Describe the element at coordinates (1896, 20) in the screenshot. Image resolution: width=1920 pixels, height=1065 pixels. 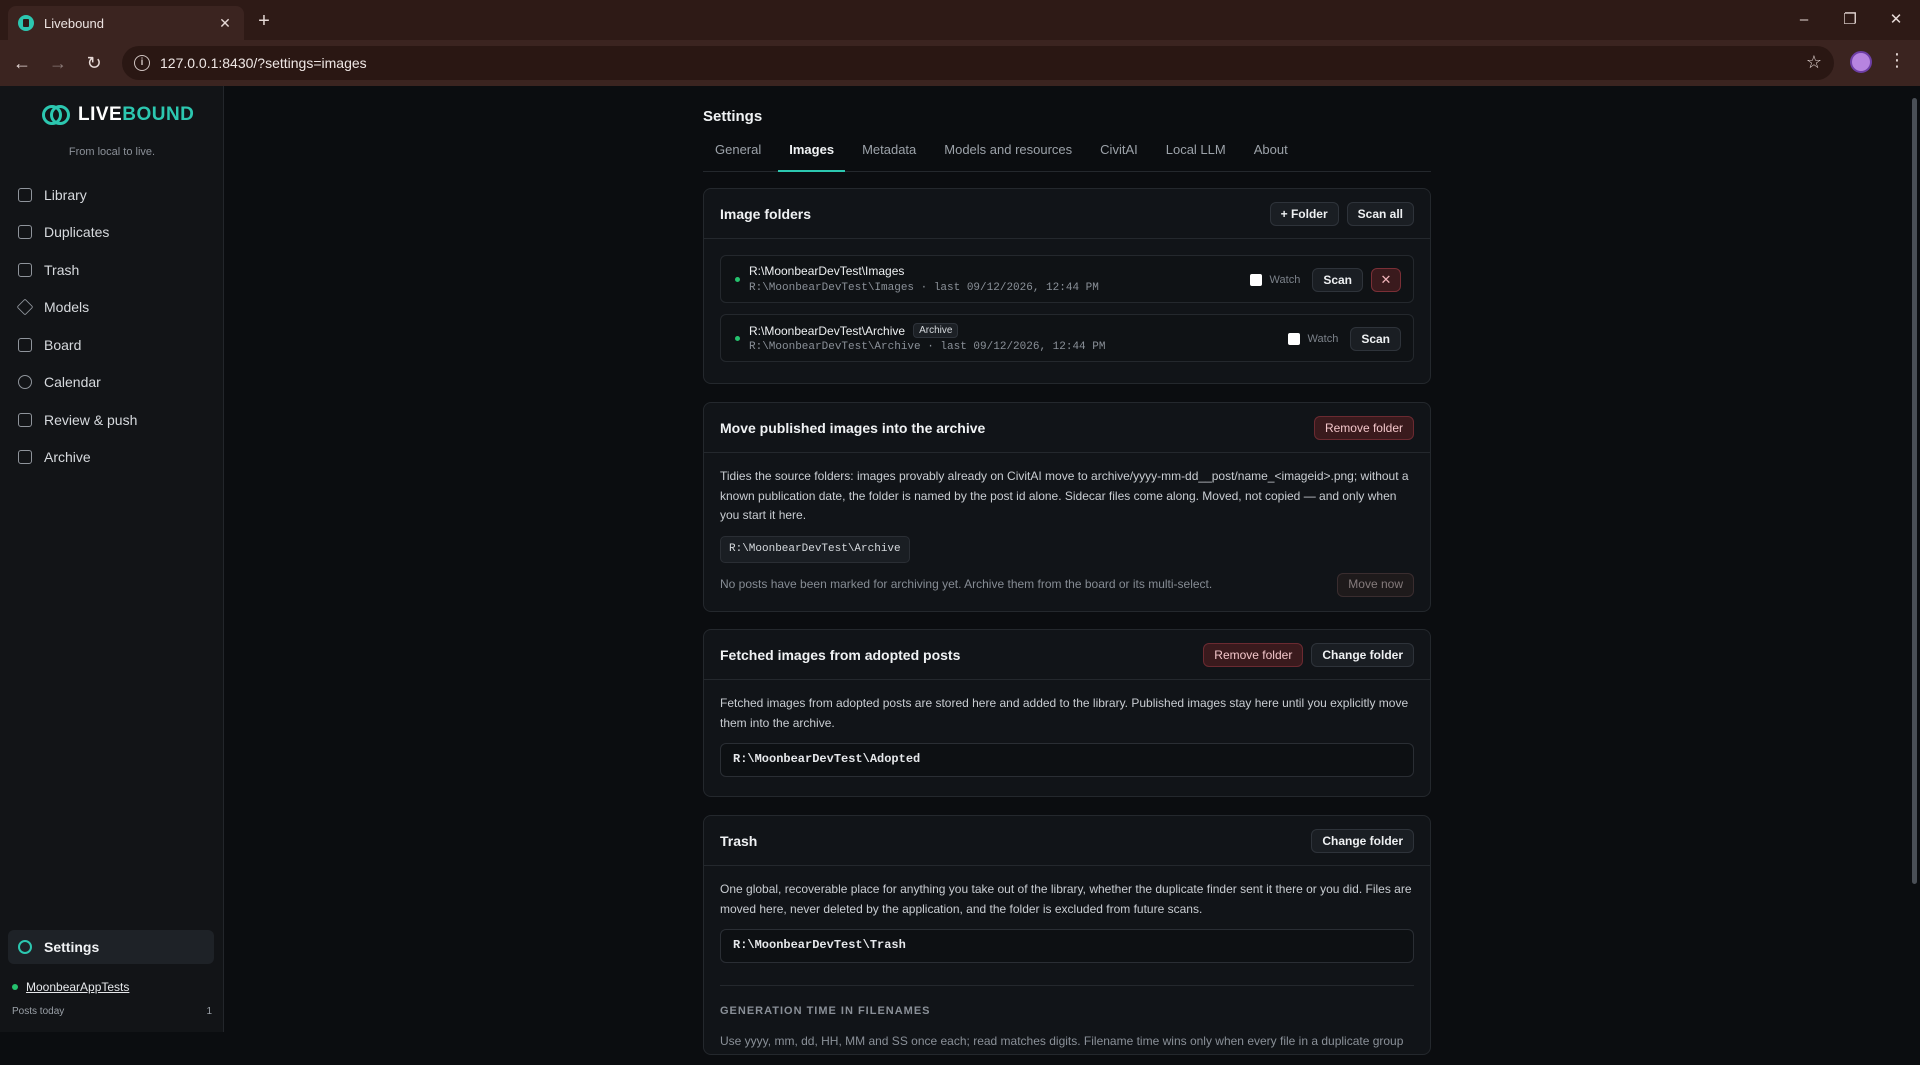
I see `window-close-icon: ✕` at that location.